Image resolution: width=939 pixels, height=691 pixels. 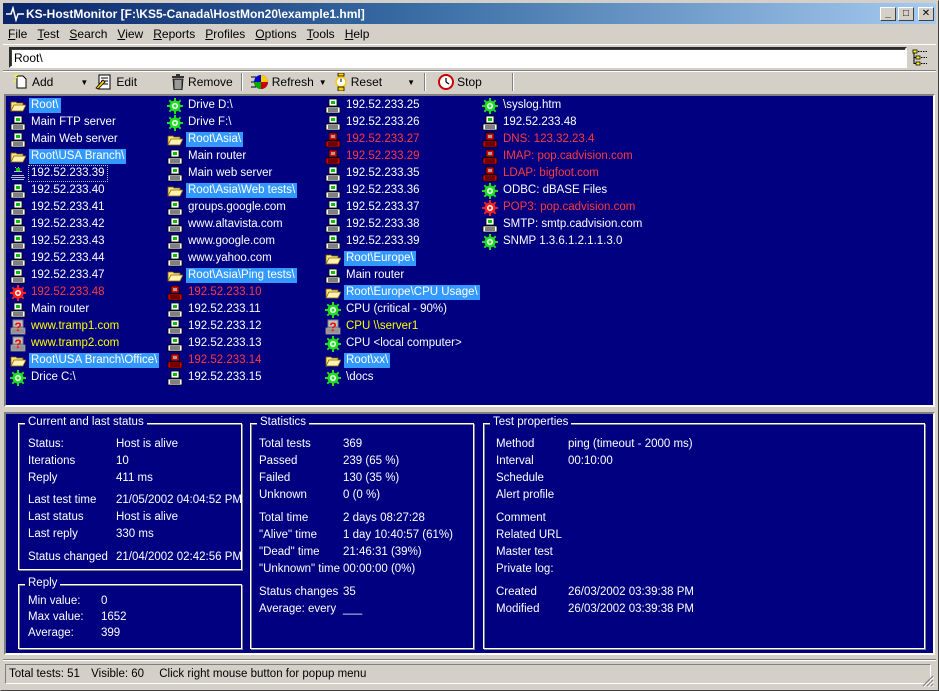 I want to click on folder-item: Root\USA Branch\Office\, so click(x=85, y=360).